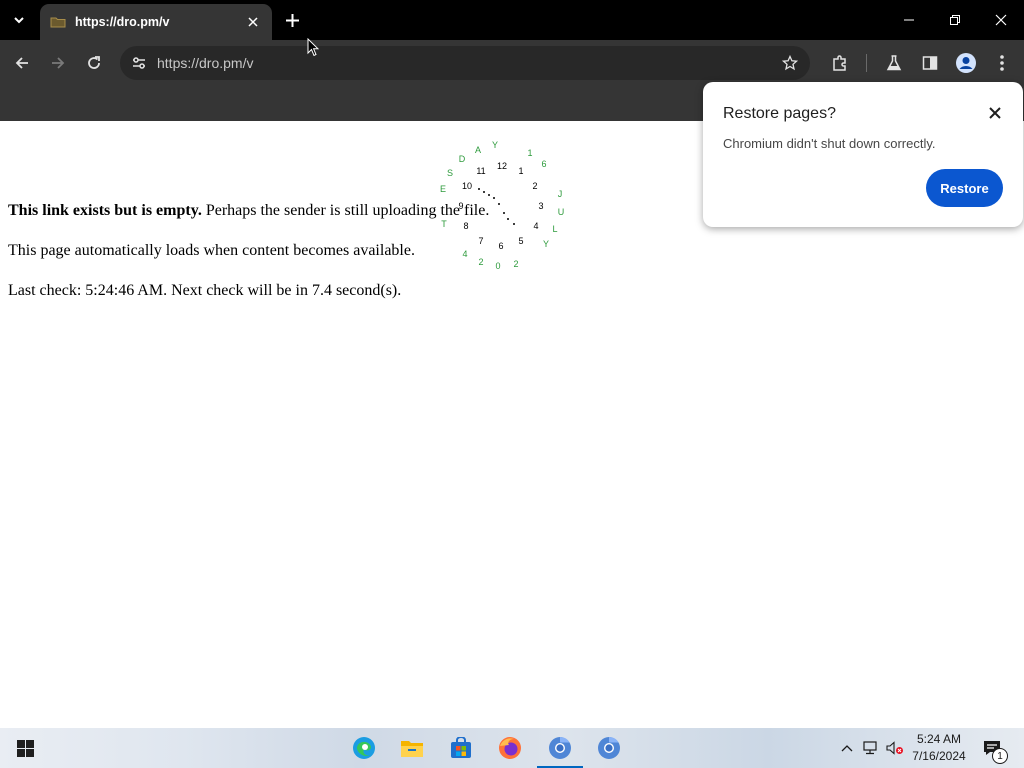 This screenshot has width=1024, height=768. What do you see at coordinates (964, 188) in the screenshot?
I see `restore-button: Restore` at bounding box center [964, 188].